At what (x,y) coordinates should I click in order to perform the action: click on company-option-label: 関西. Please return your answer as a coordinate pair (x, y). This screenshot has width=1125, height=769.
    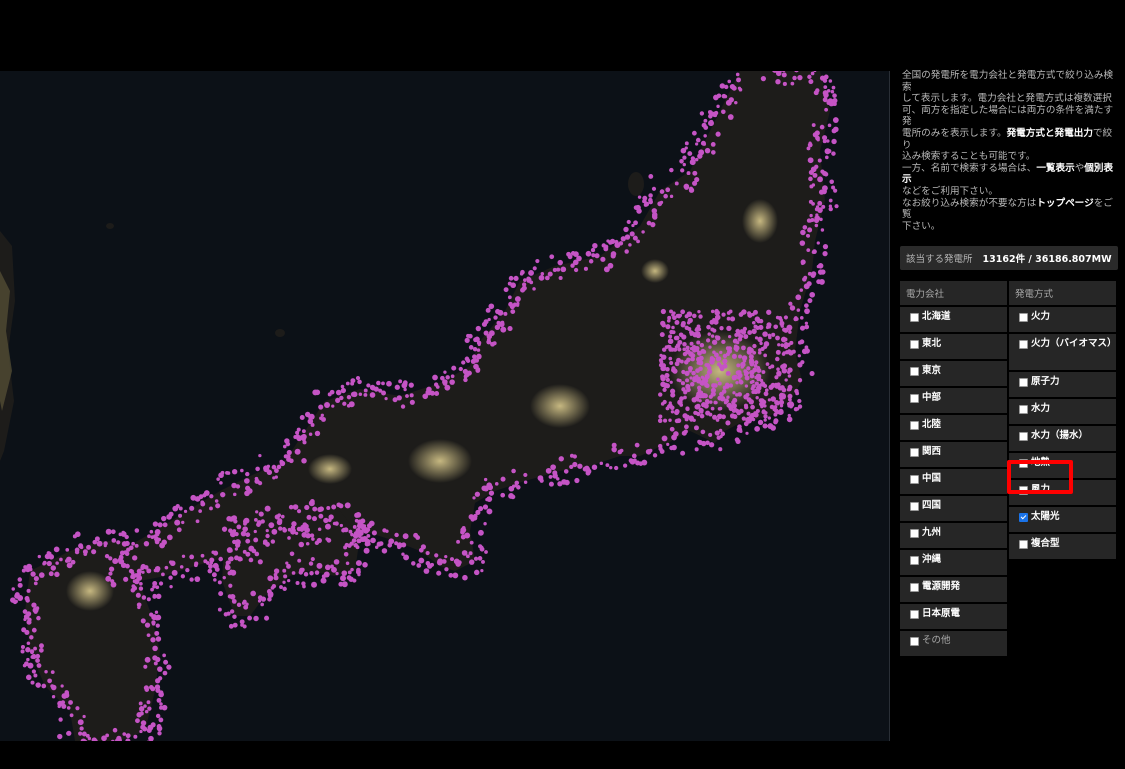
    Looking at the image, I should click on (932, 452).